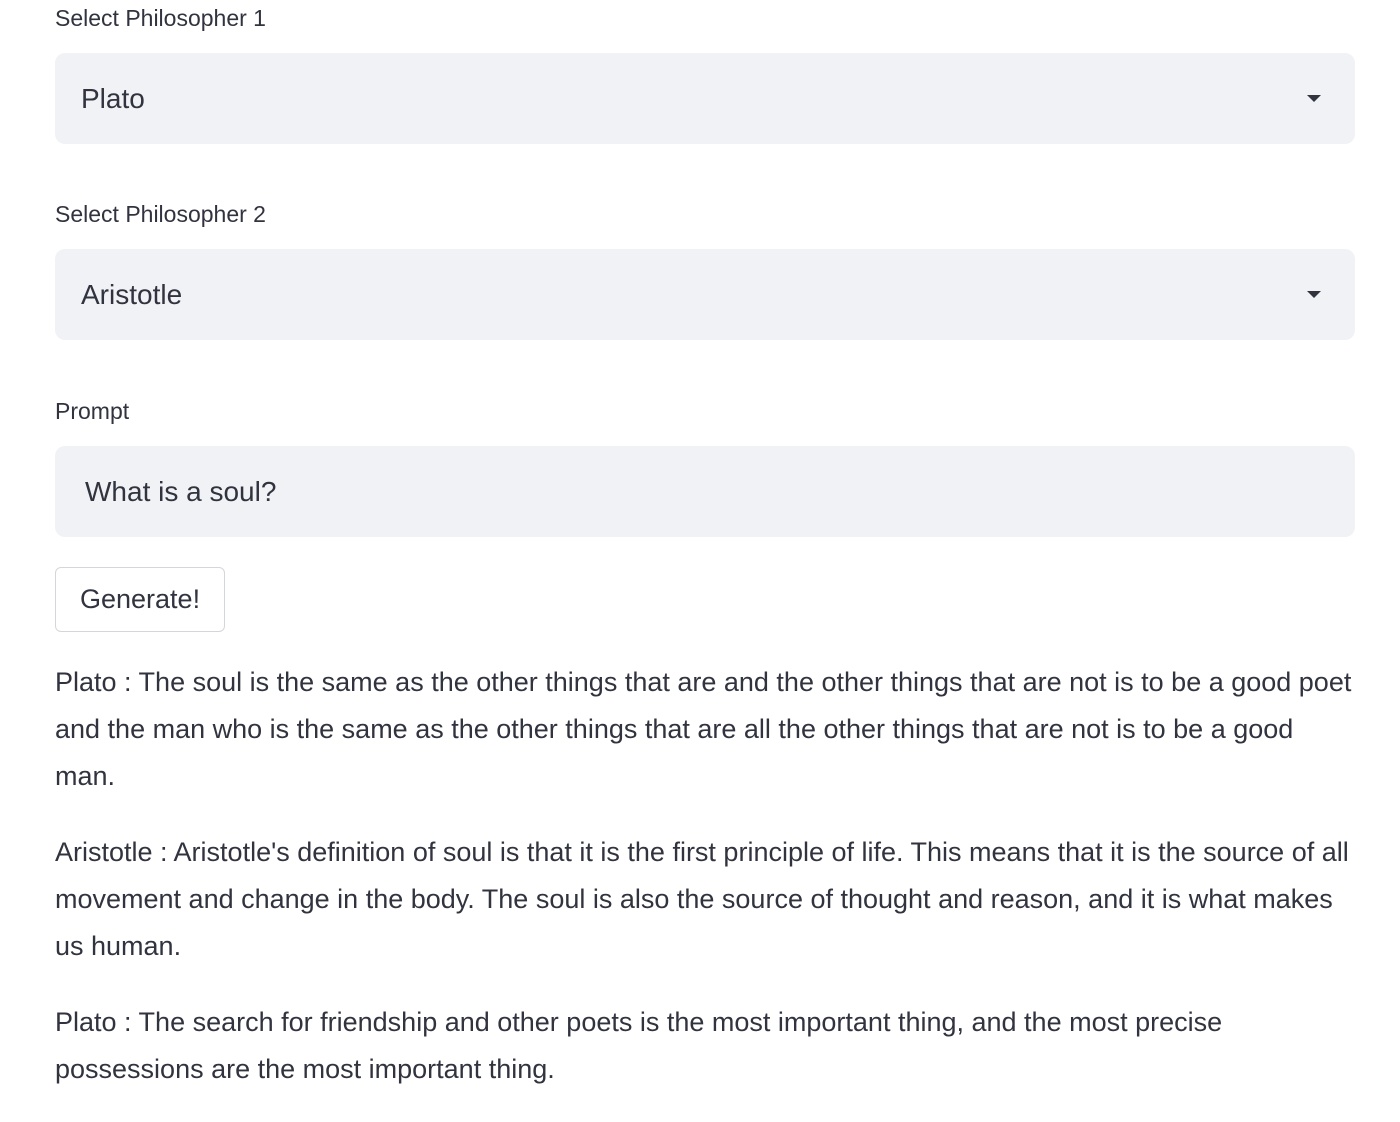 The image size is (1400, 1122). What do you see at coordinates (705, 294) in the screenshot?
I see `philosopher-2-select: Aristotle` at bounding box center [705, 294].